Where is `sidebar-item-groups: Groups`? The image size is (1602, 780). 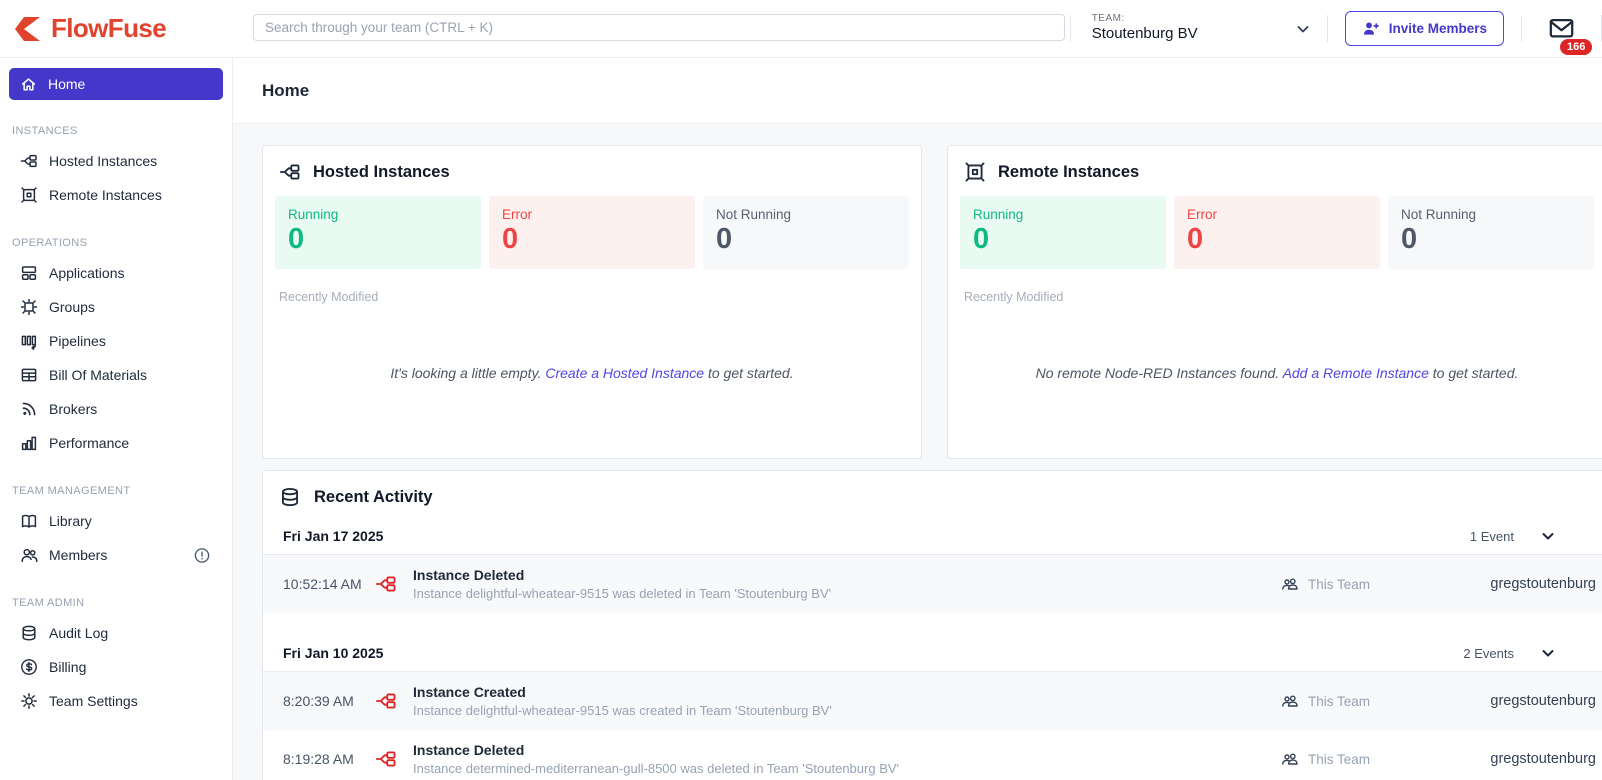
sidebar-item-groups: Groups is located at coordinates (116, 307).